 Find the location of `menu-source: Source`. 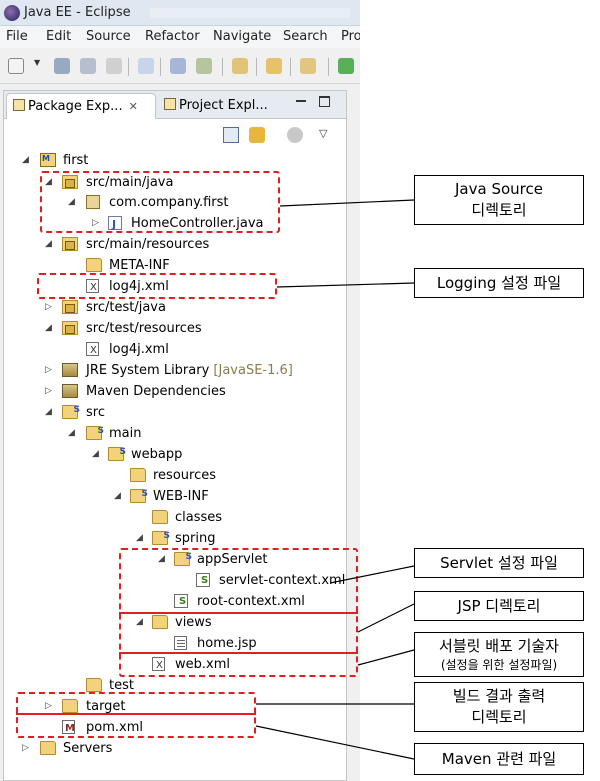

menu-source: Source is located at coordinates (108, 36).